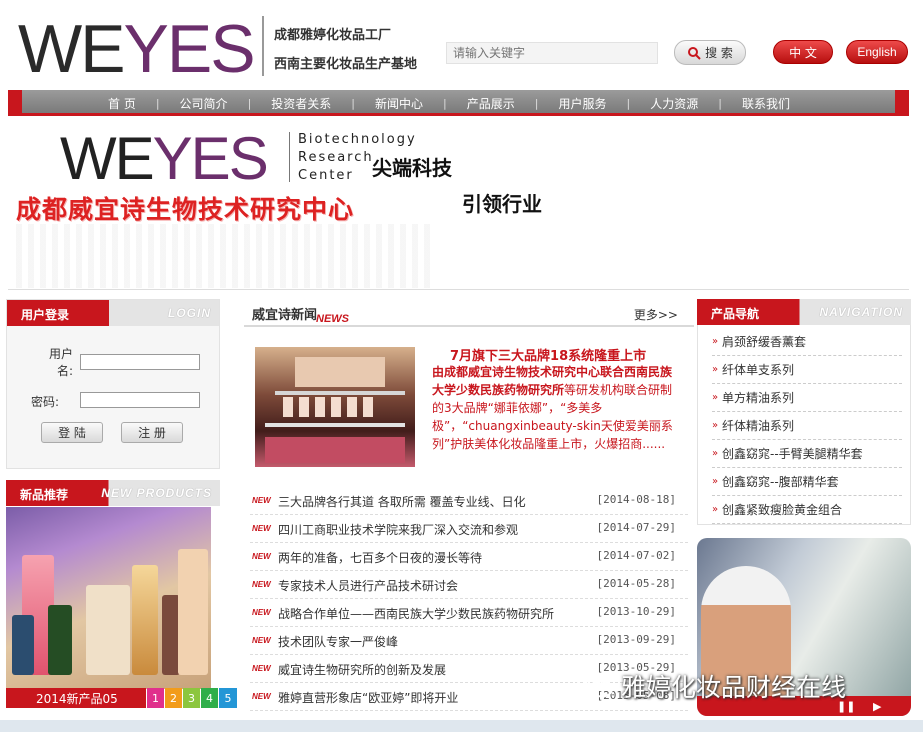 This screenshot has width=923, height=732. I want to click on slide-page-3: 3, so click(191, 698).